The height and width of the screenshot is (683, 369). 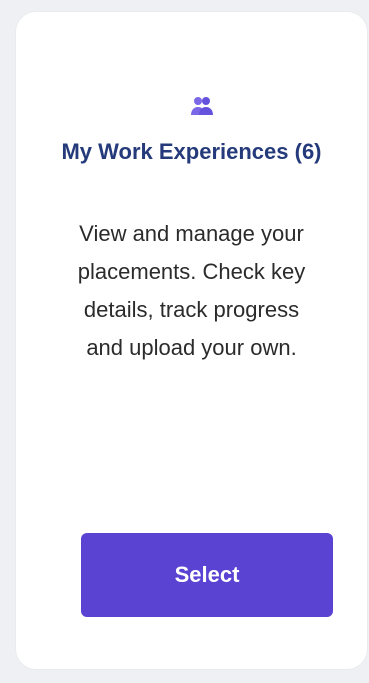 I want to click on people-icon, so click(x=202, y=106).